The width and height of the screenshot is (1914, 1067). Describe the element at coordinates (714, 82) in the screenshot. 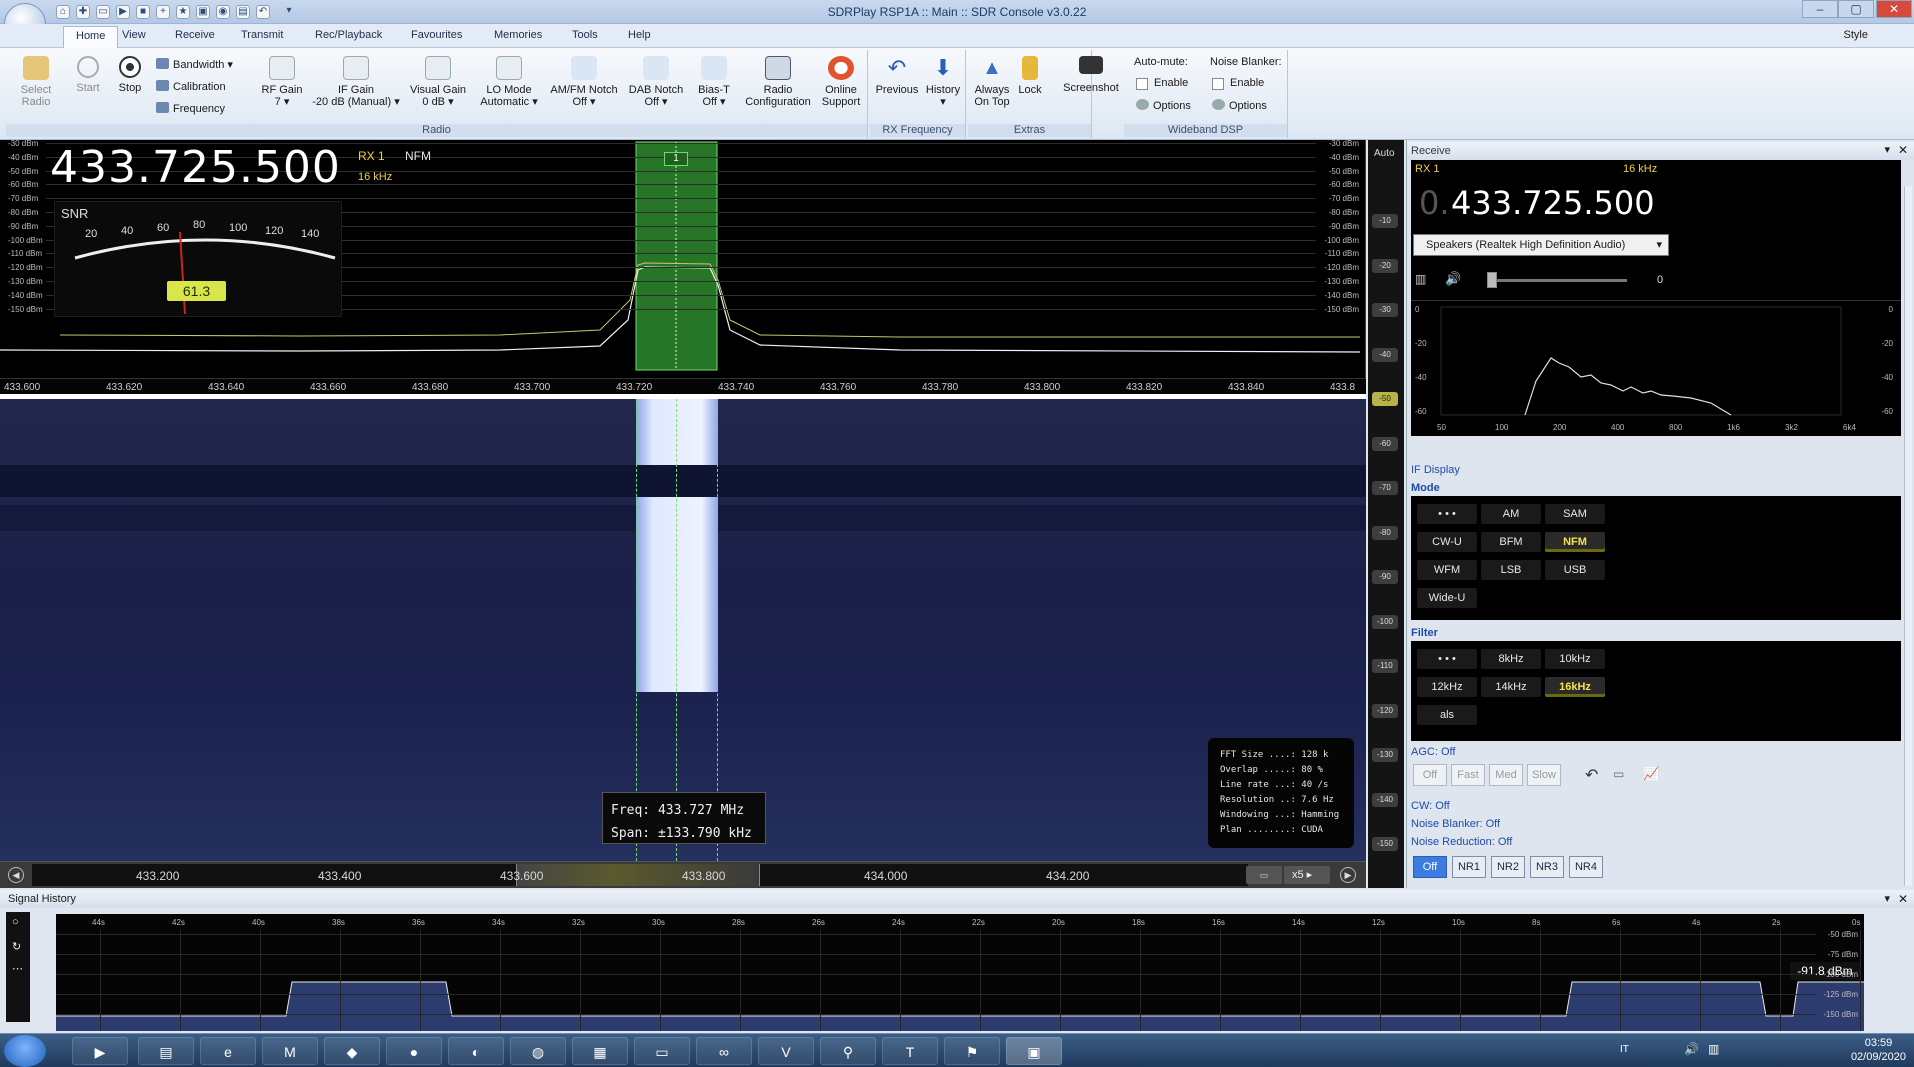

I see `bias-t-button: Bias-T Off ▾` at that location.